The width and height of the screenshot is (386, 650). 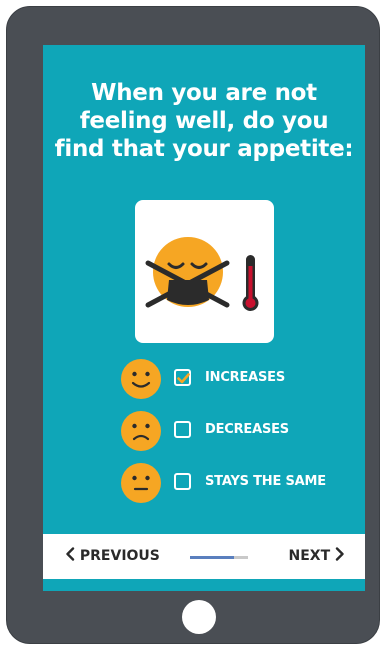 I want to click on neutral-face-icon, so click(x=141, y=483).